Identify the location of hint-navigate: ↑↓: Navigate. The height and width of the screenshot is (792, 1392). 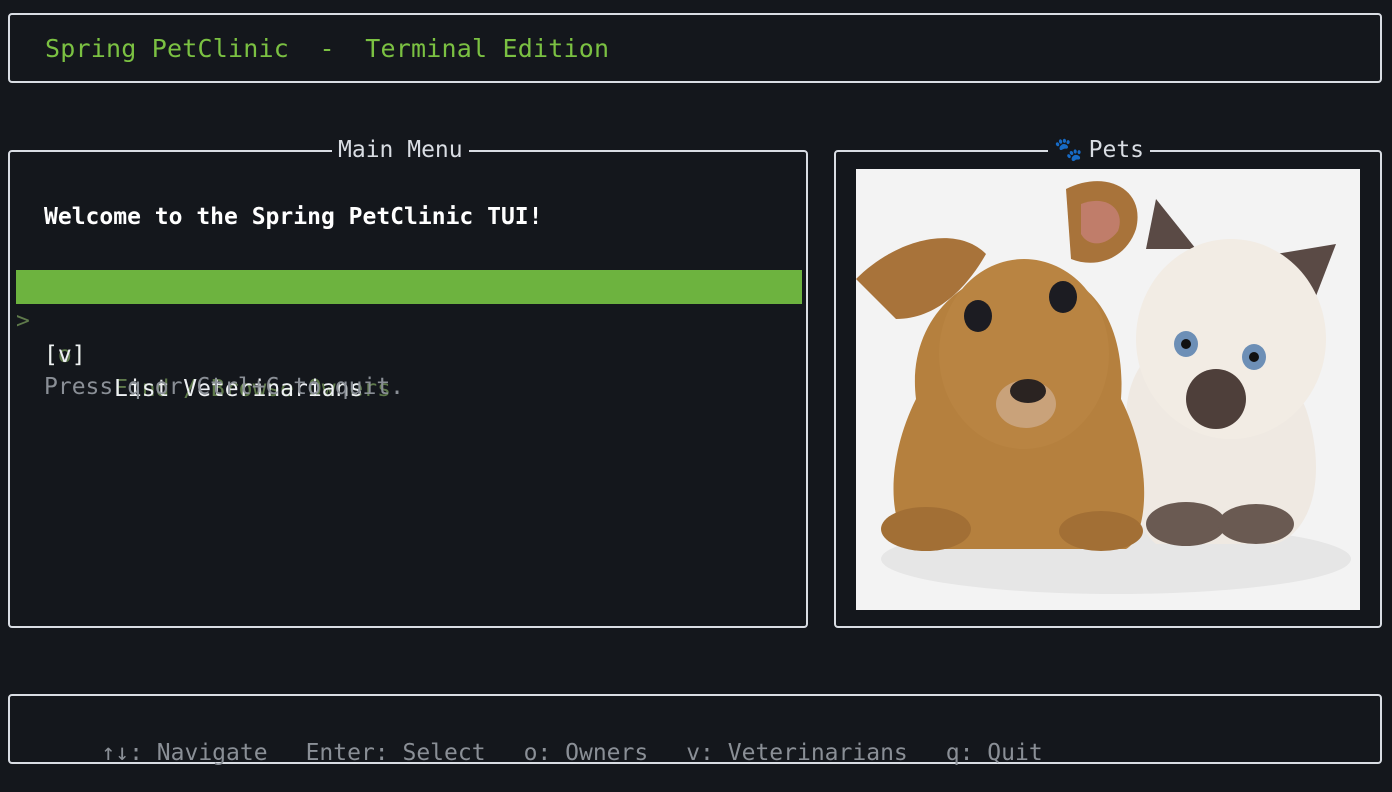
(184, 753).